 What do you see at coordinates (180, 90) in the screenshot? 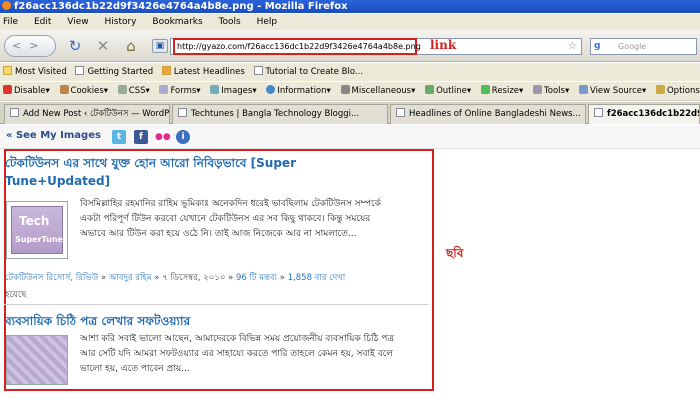
I see `dev-forms: Forms▾` at bounding box center [180, 90].